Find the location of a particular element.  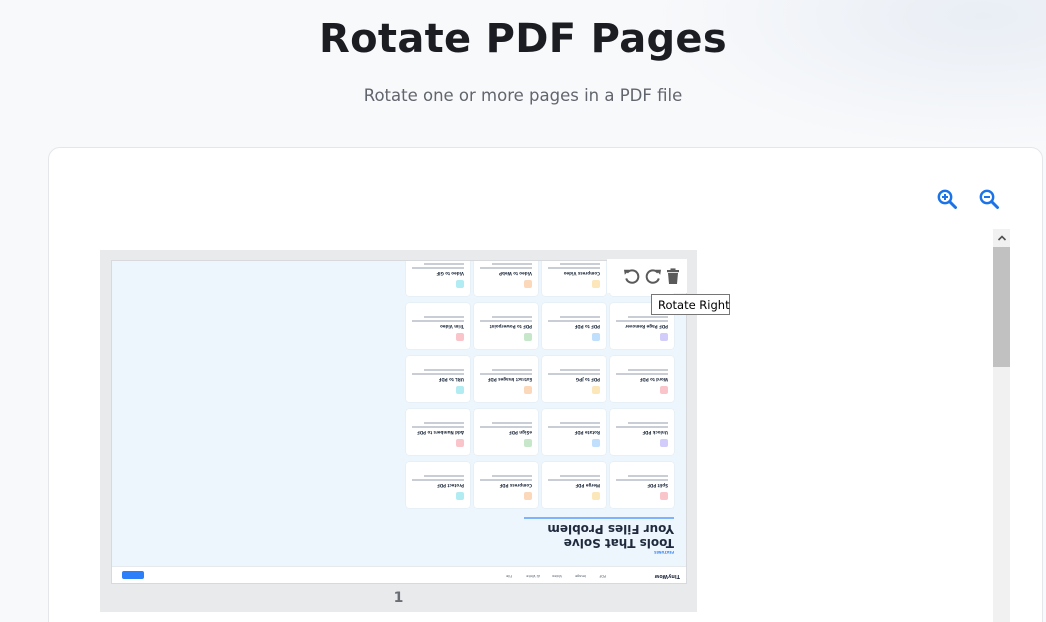

rotate-right-button is located at coordinates (653, 276).